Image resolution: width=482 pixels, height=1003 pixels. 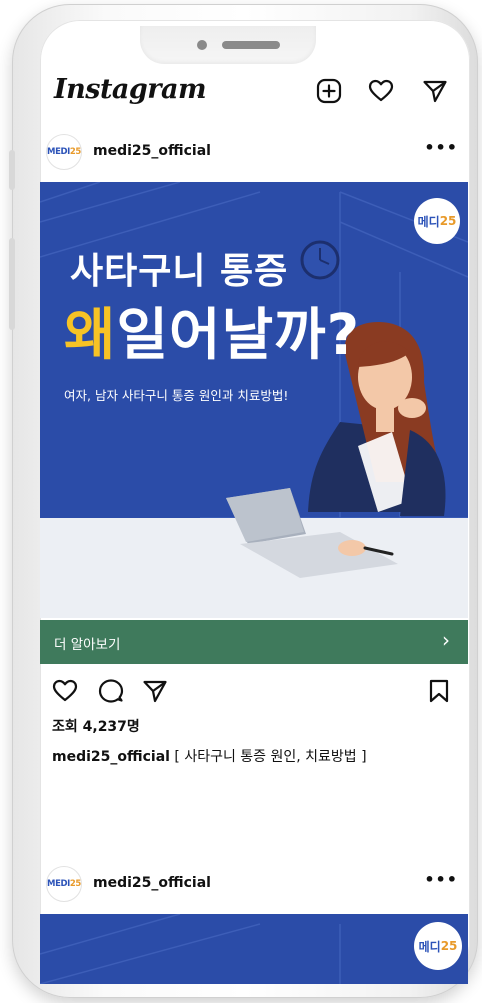 I want to click on chevron-right-icon: ›, so click(x=446, y=640).